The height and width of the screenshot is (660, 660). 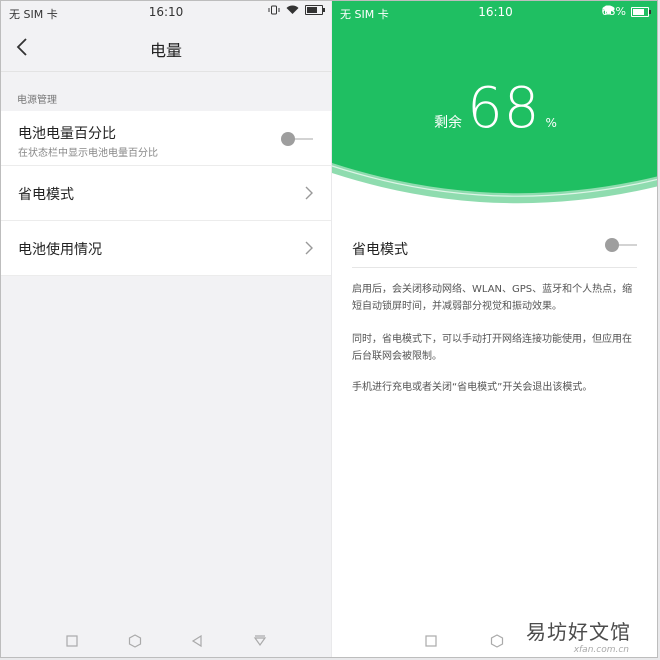 I want to click on percent-unit: %, so click(x=551, y=123).